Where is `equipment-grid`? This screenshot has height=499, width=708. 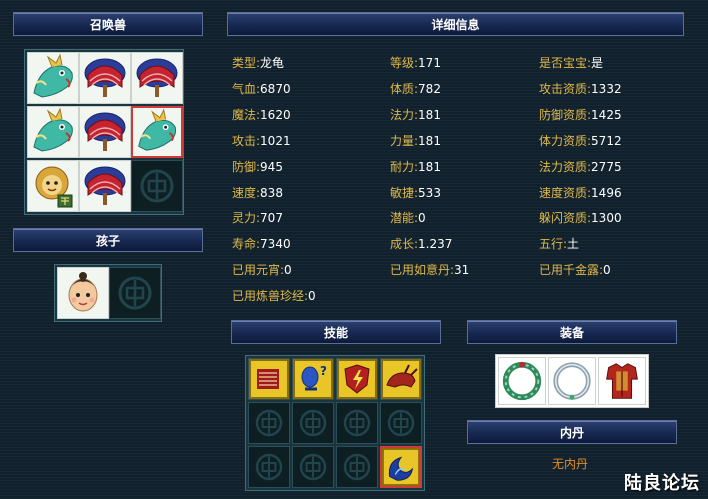 equipment-grid is located at coordinates (572, 381).